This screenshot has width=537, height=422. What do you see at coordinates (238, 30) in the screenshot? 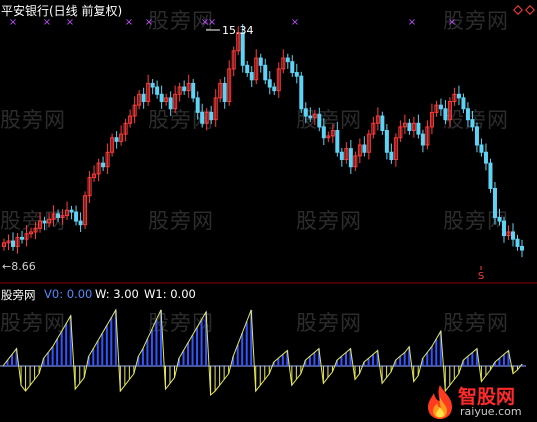
I see `high-price-label: 15.34` at bounding box center [238, 30].